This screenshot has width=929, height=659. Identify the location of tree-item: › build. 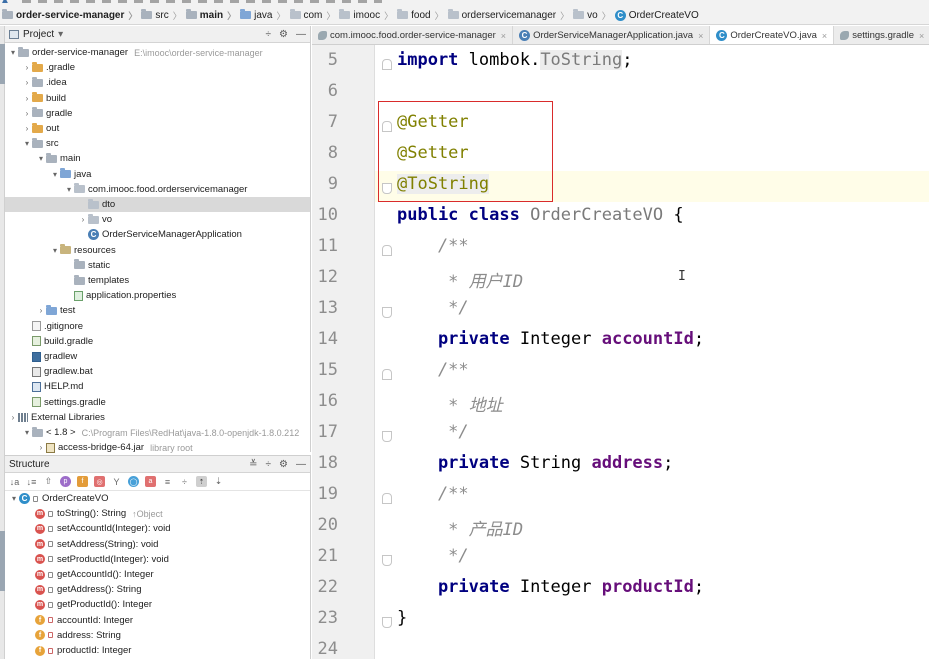
(157, 98).